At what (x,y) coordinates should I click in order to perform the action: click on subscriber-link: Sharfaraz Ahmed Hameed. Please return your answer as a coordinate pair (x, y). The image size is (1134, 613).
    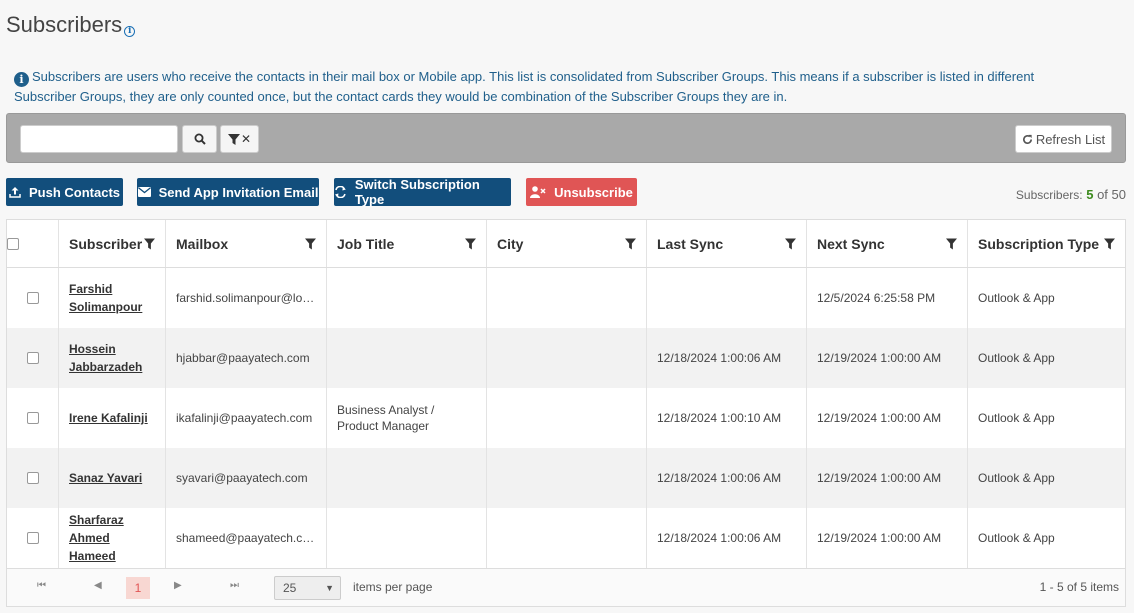
    Looking at the image, I should click on (112, 538).